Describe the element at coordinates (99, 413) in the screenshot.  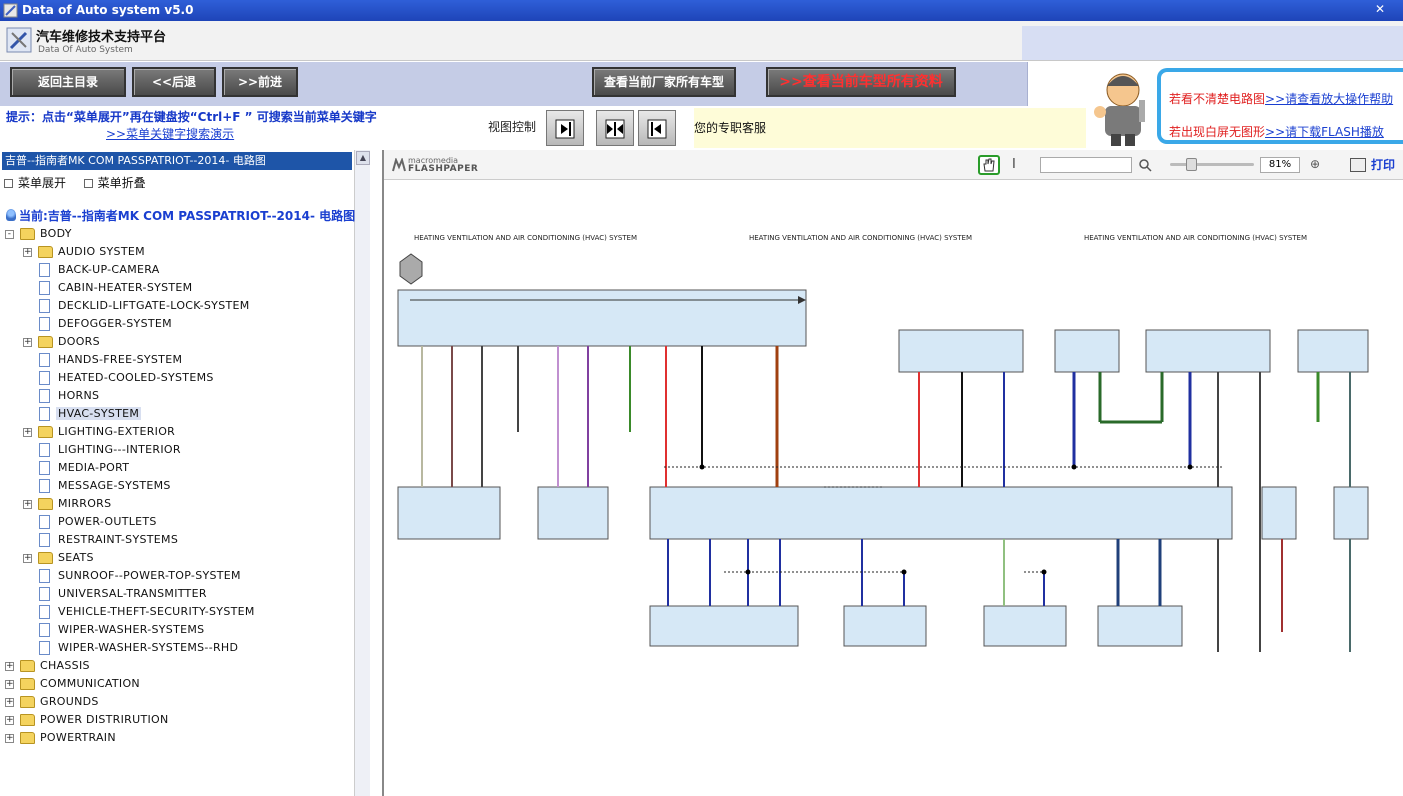
I see `tree-item-label: HVAC-SYSTEM` at that location.